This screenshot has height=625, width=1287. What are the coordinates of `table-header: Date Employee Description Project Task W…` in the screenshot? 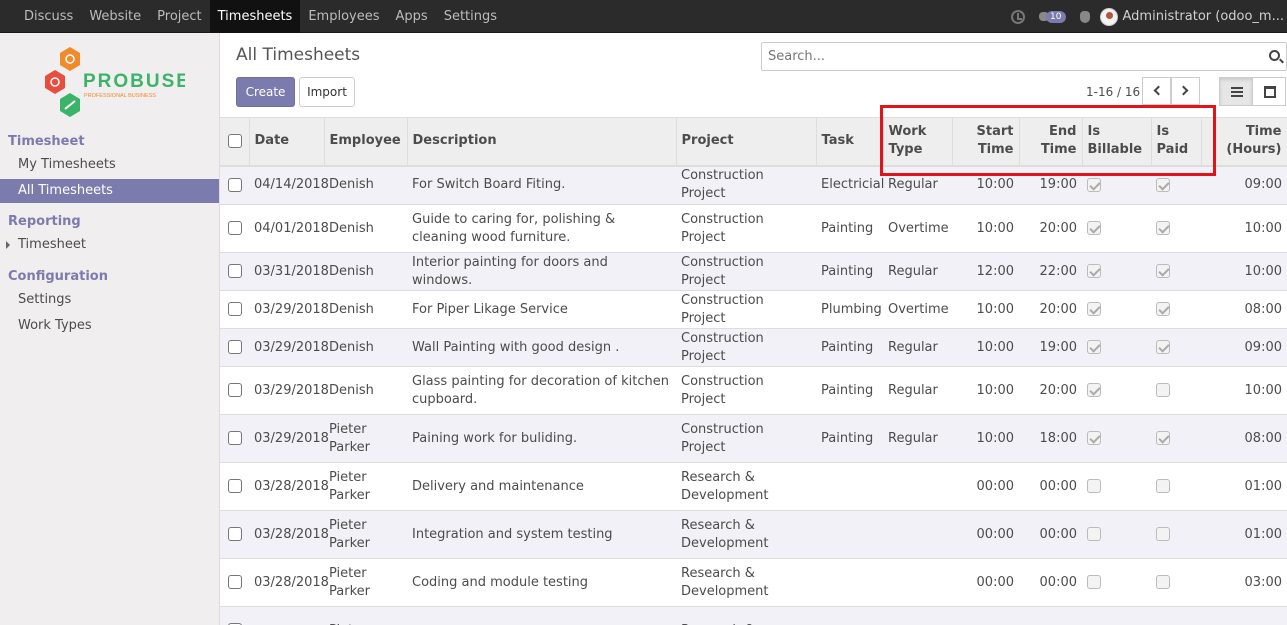 It's located at (753, 142).